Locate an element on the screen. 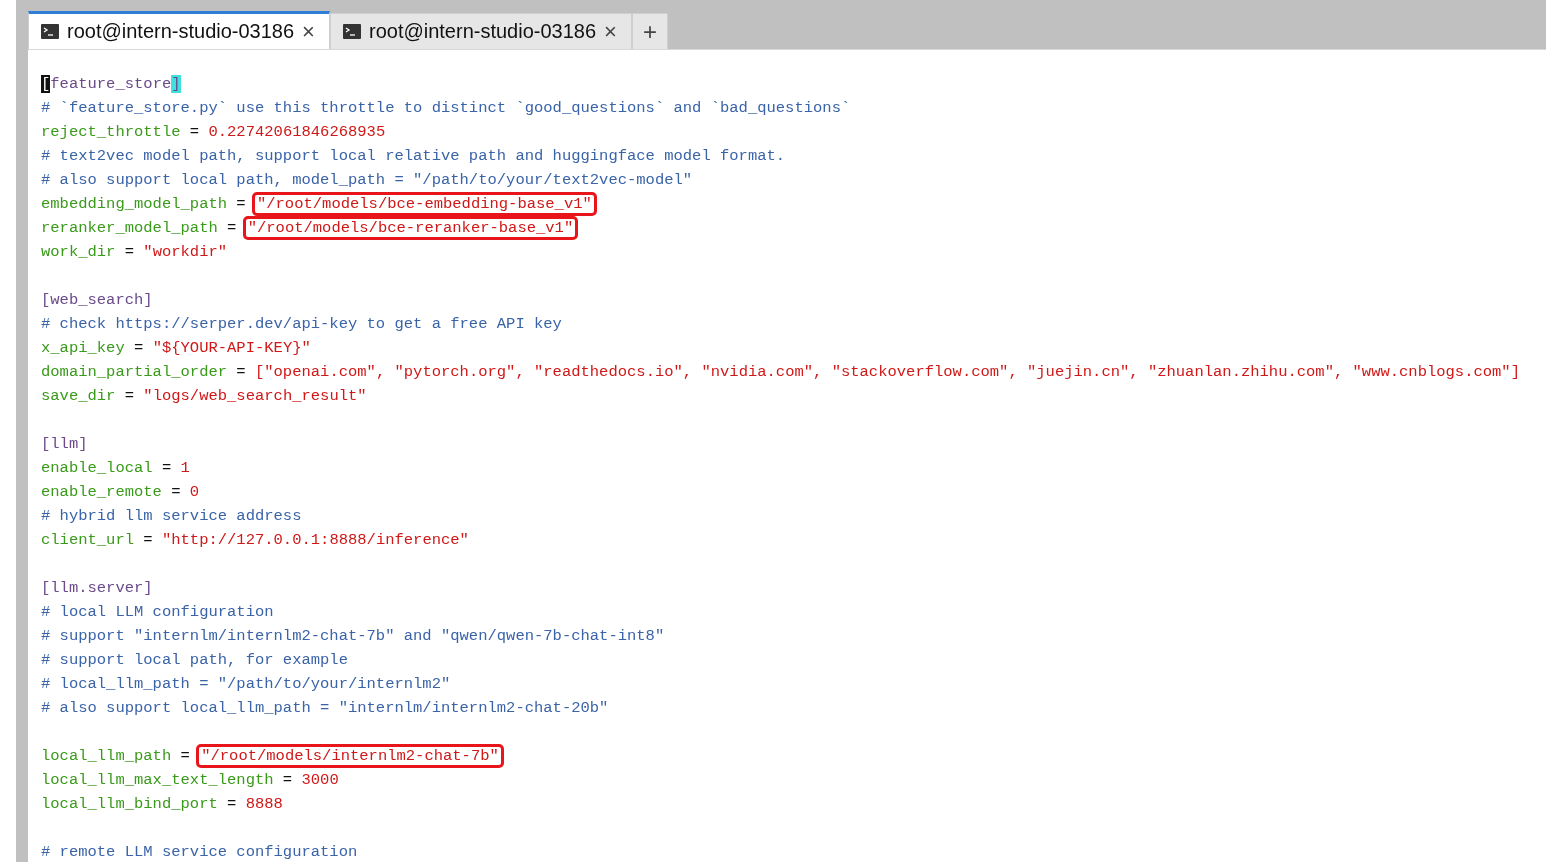  new-tab-button: + is located at coordinates (649, 31).